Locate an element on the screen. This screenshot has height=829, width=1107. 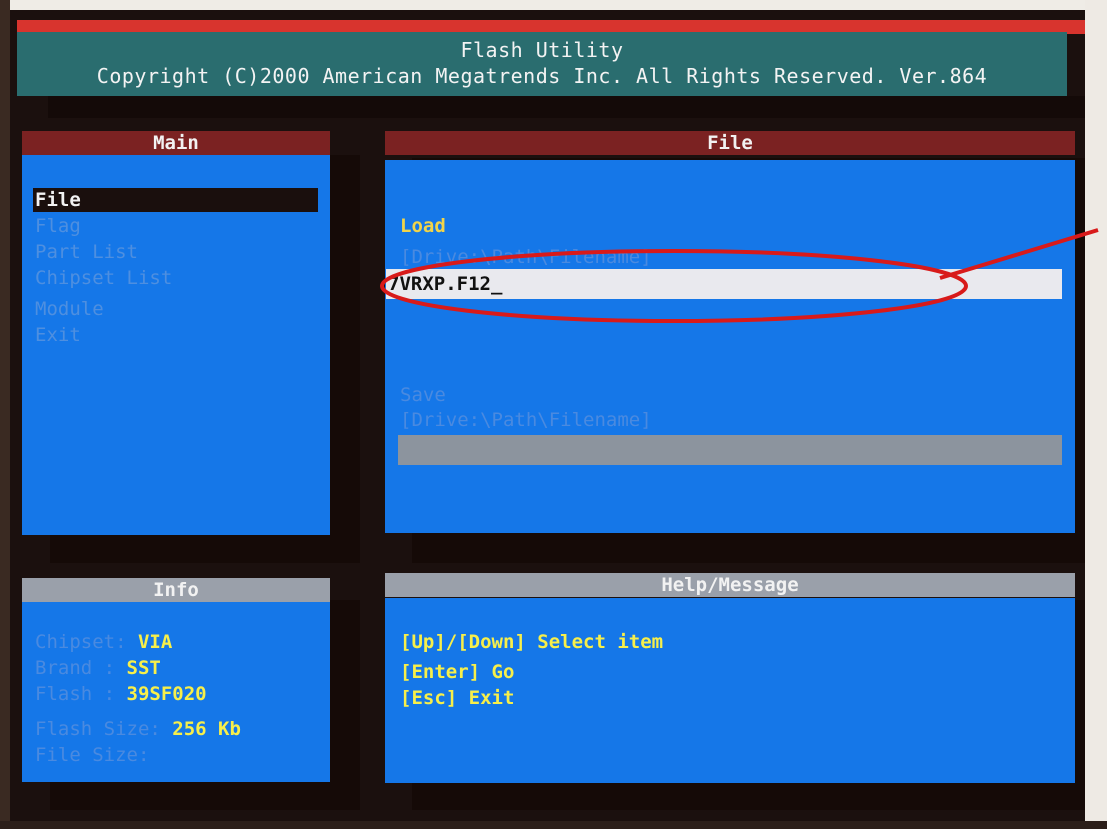
annotation-overlay is located at coordinates (739, 275).